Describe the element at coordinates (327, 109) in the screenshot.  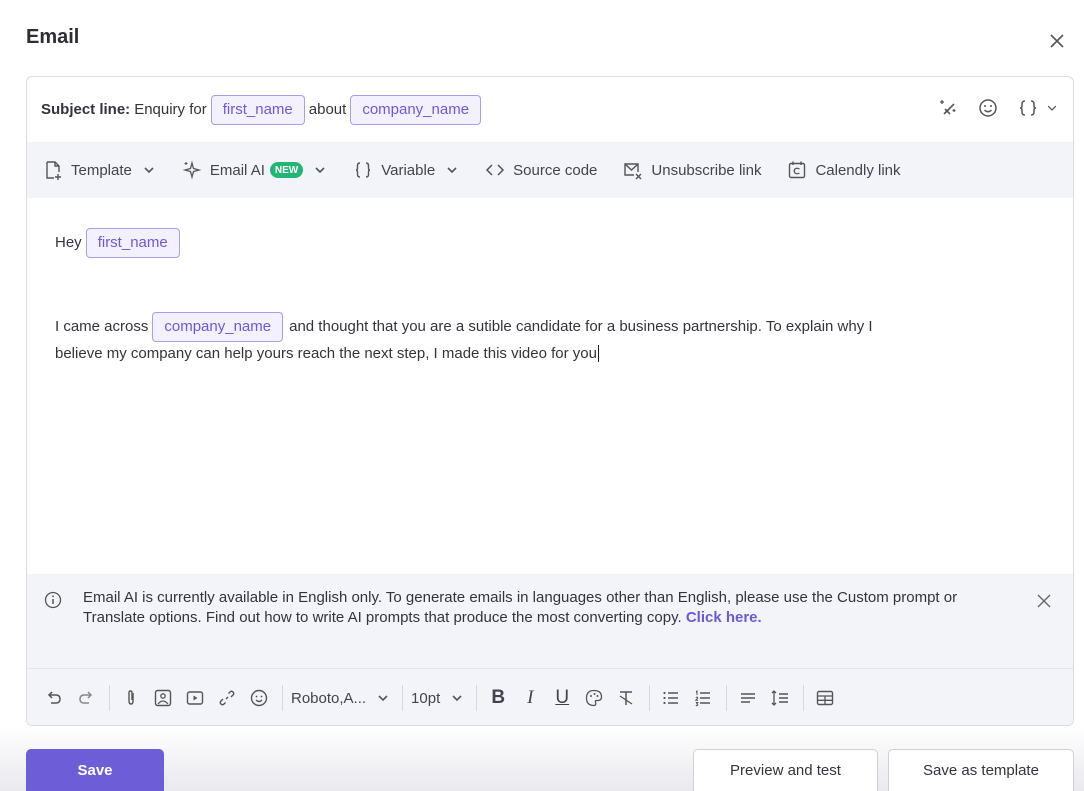
I see `subject-text-middle: about` at that location.